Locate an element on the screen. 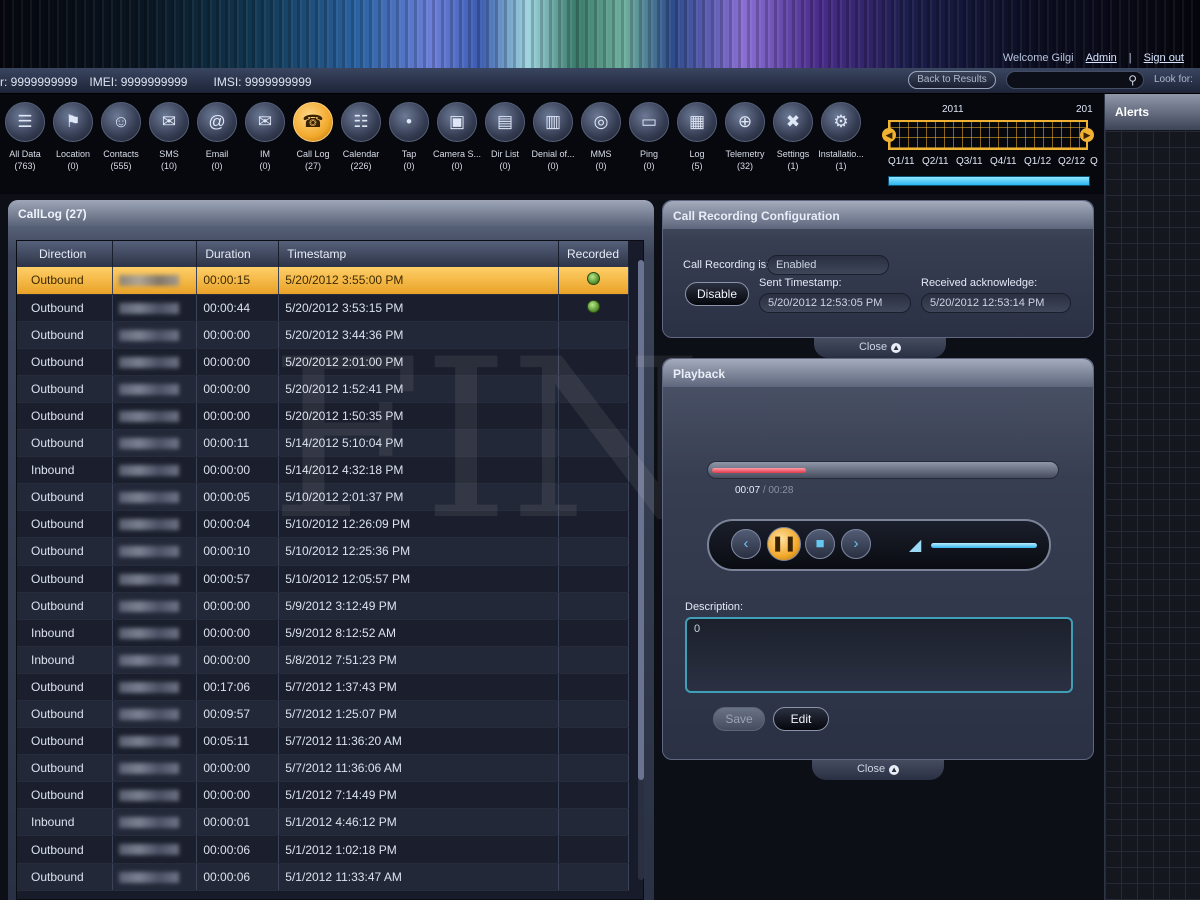  toolbar-item: ◎ MMS (0) is located at coordinates (601, 136).